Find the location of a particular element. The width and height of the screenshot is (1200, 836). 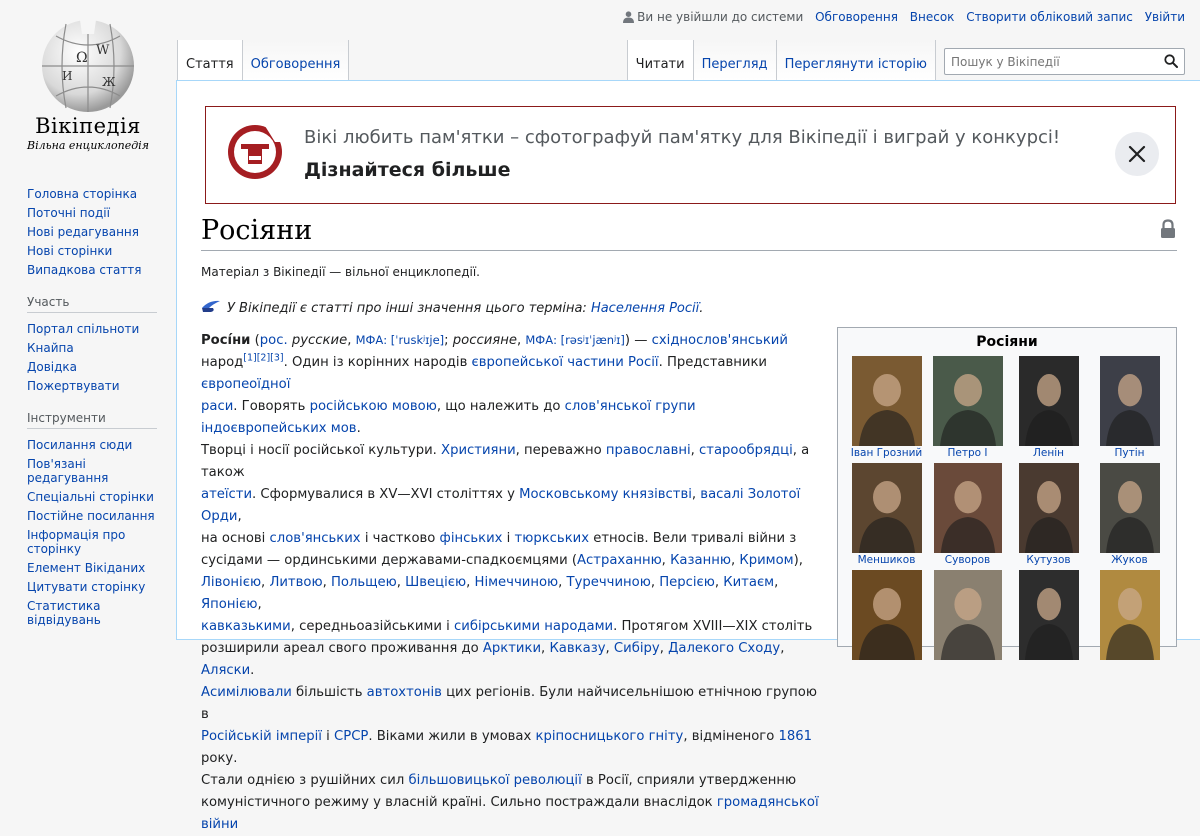

infobox-portrait: Кутузов is located at coordinates (1048, 514).